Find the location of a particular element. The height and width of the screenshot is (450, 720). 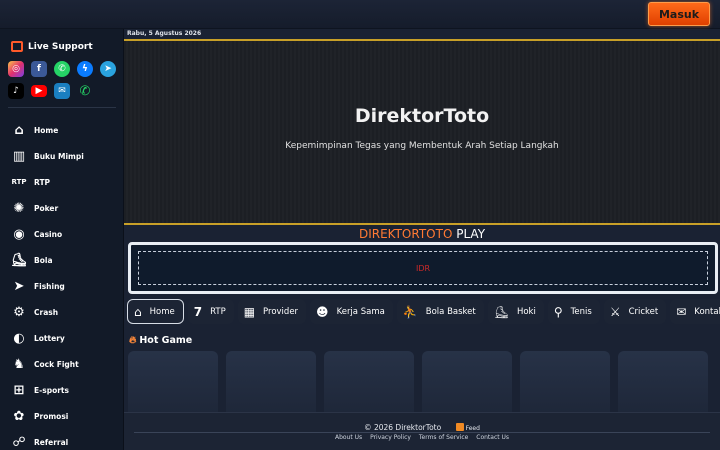

tab-label: Provider is located at coordinates (281, 311).